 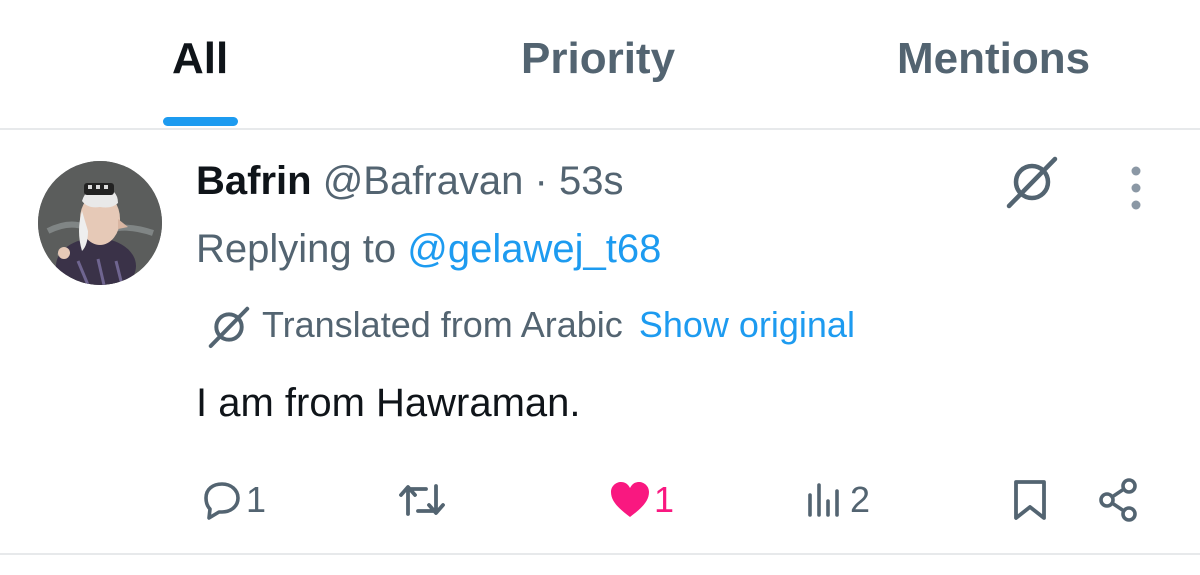 What do you see at coordinates (256, 499) in the screenshot?
I see `reply-count: 1` at bounding box center [256, 499].